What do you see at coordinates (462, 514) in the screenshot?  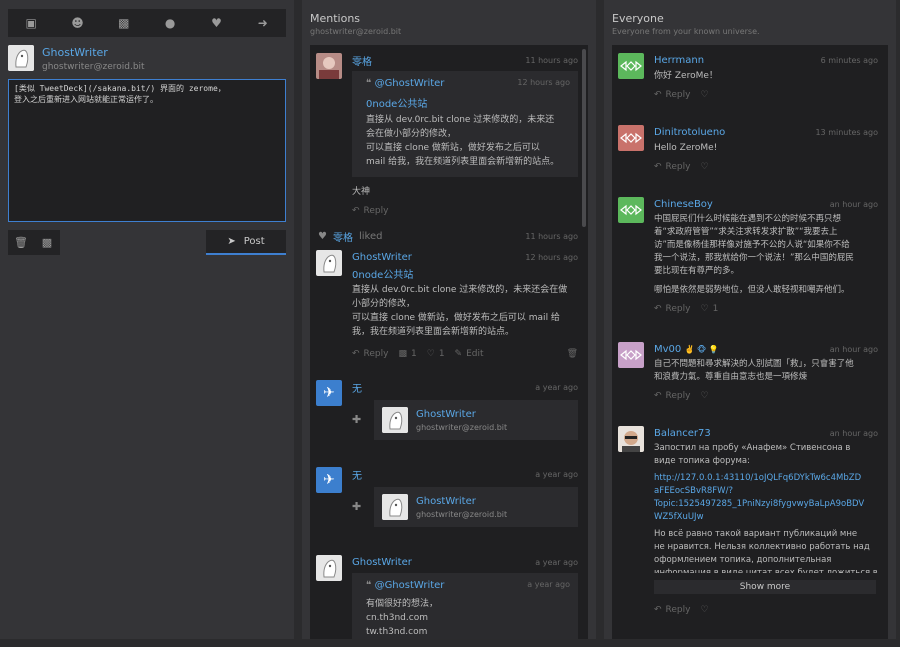 I see `followed-user-address: ghostwriter@zeroid.bit` at bounding box center [462, 514].